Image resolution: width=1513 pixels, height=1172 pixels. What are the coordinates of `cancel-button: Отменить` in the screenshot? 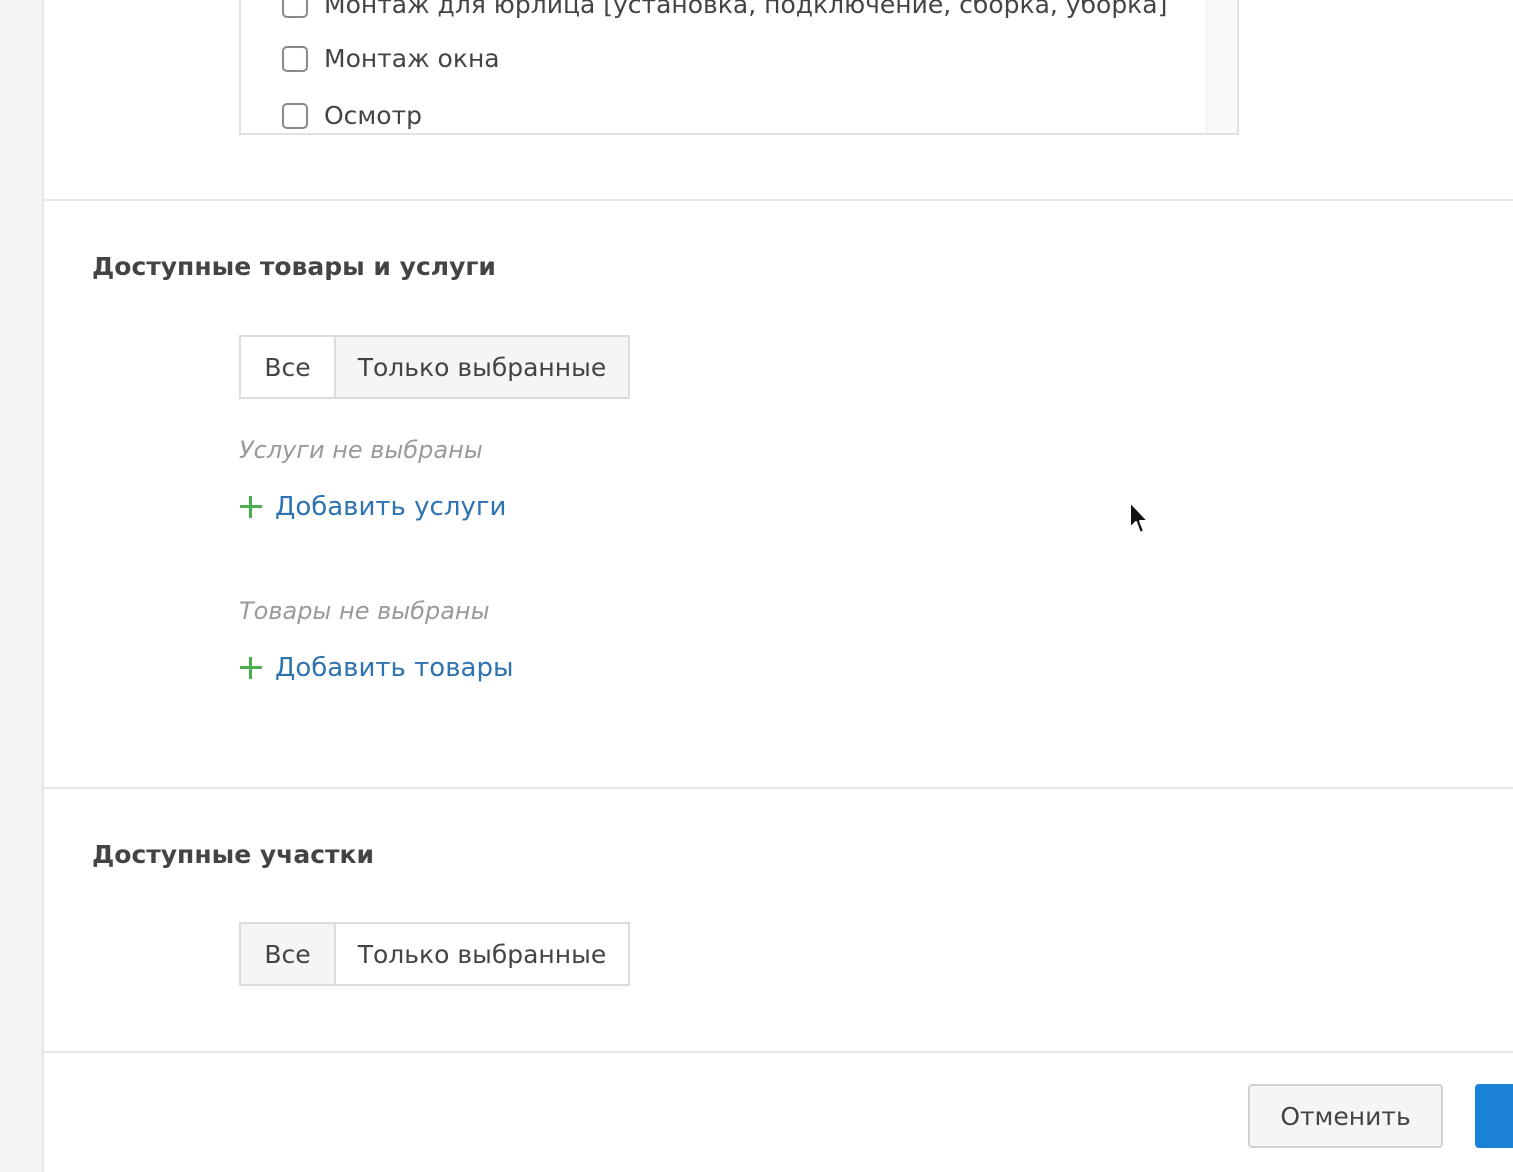 It's located at (1345, 1116).